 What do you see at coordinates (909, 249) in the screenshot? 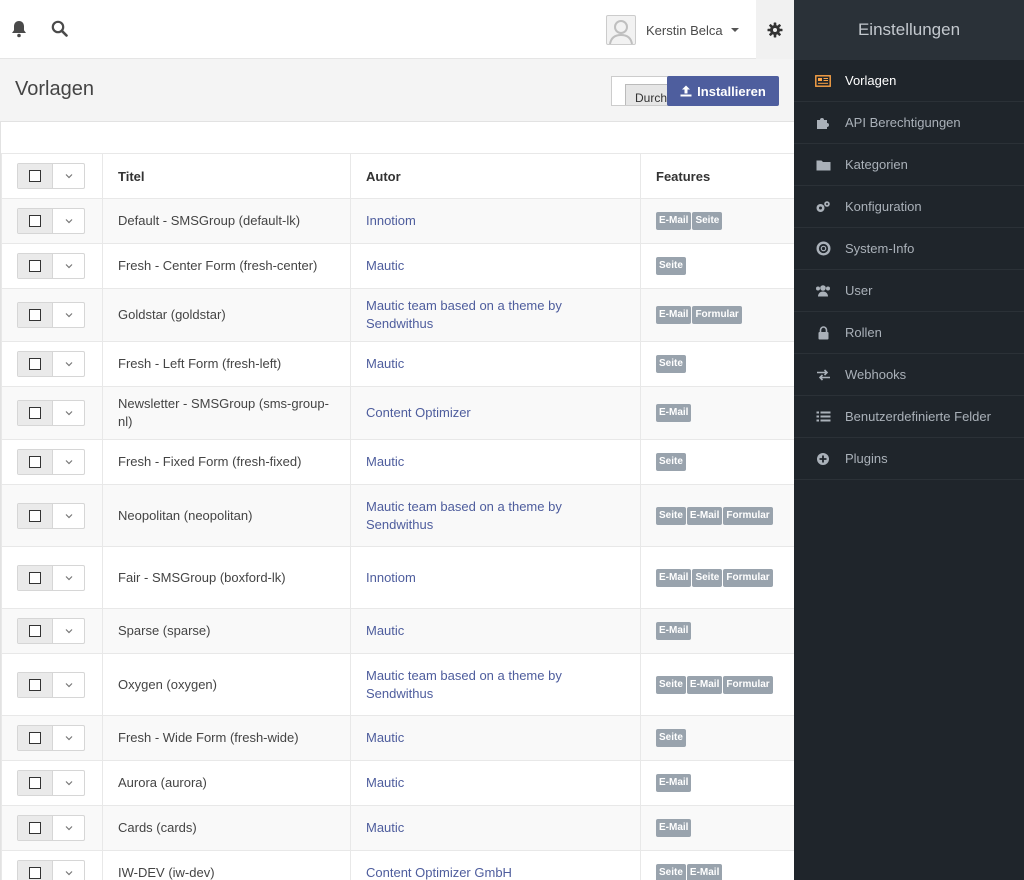
I see `sidebar-item-system-info: System-Info` at bounding box center [909, 249].